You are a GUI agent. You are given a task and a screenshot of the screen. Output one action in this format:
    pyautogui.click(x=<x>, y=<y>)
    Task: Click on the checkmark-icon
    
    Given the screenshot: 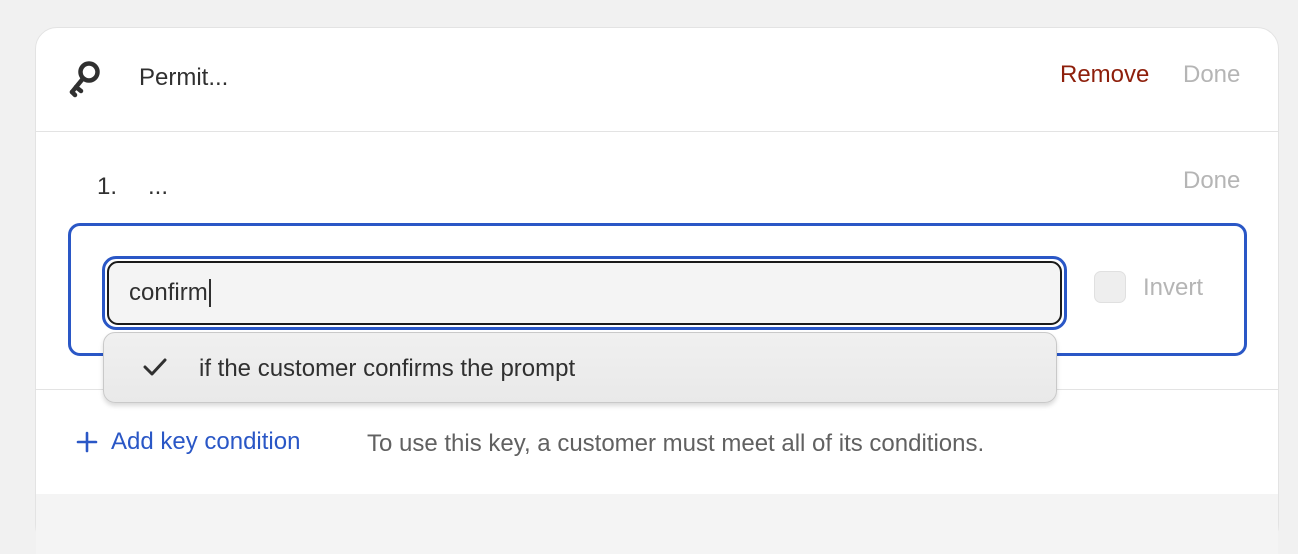 What is the action you would take?
    pyautogui.click(x=155, y=367)
    